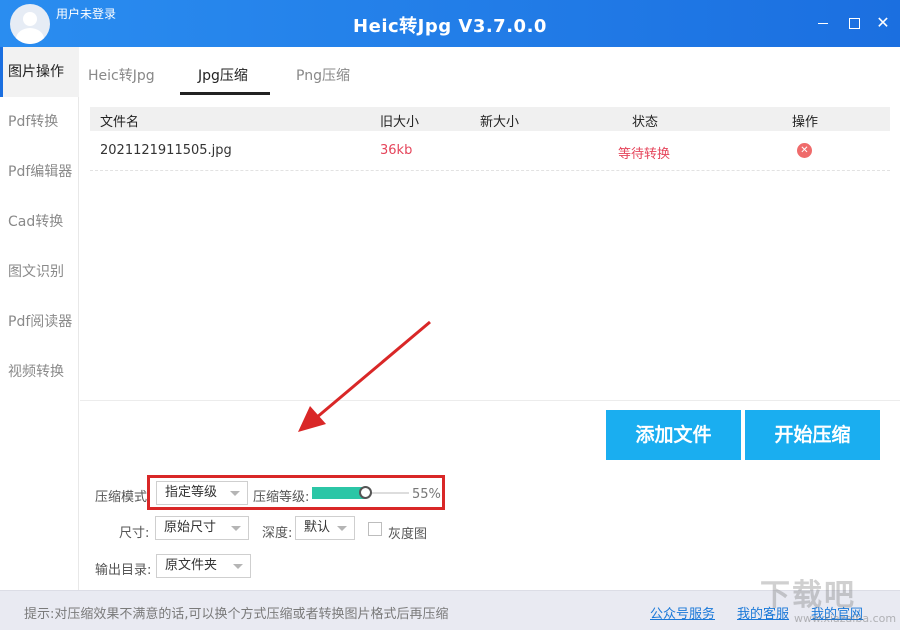 The image size is (900, 630). What do you see at coordinates (225, 93) in the screenshot?
I see `active-tab-indicator` at bounding box center [225, 93].